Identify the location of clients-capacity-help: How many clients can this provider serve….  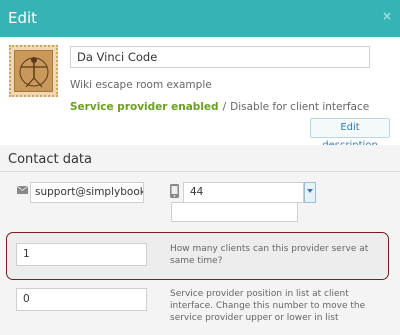
(269, 255).